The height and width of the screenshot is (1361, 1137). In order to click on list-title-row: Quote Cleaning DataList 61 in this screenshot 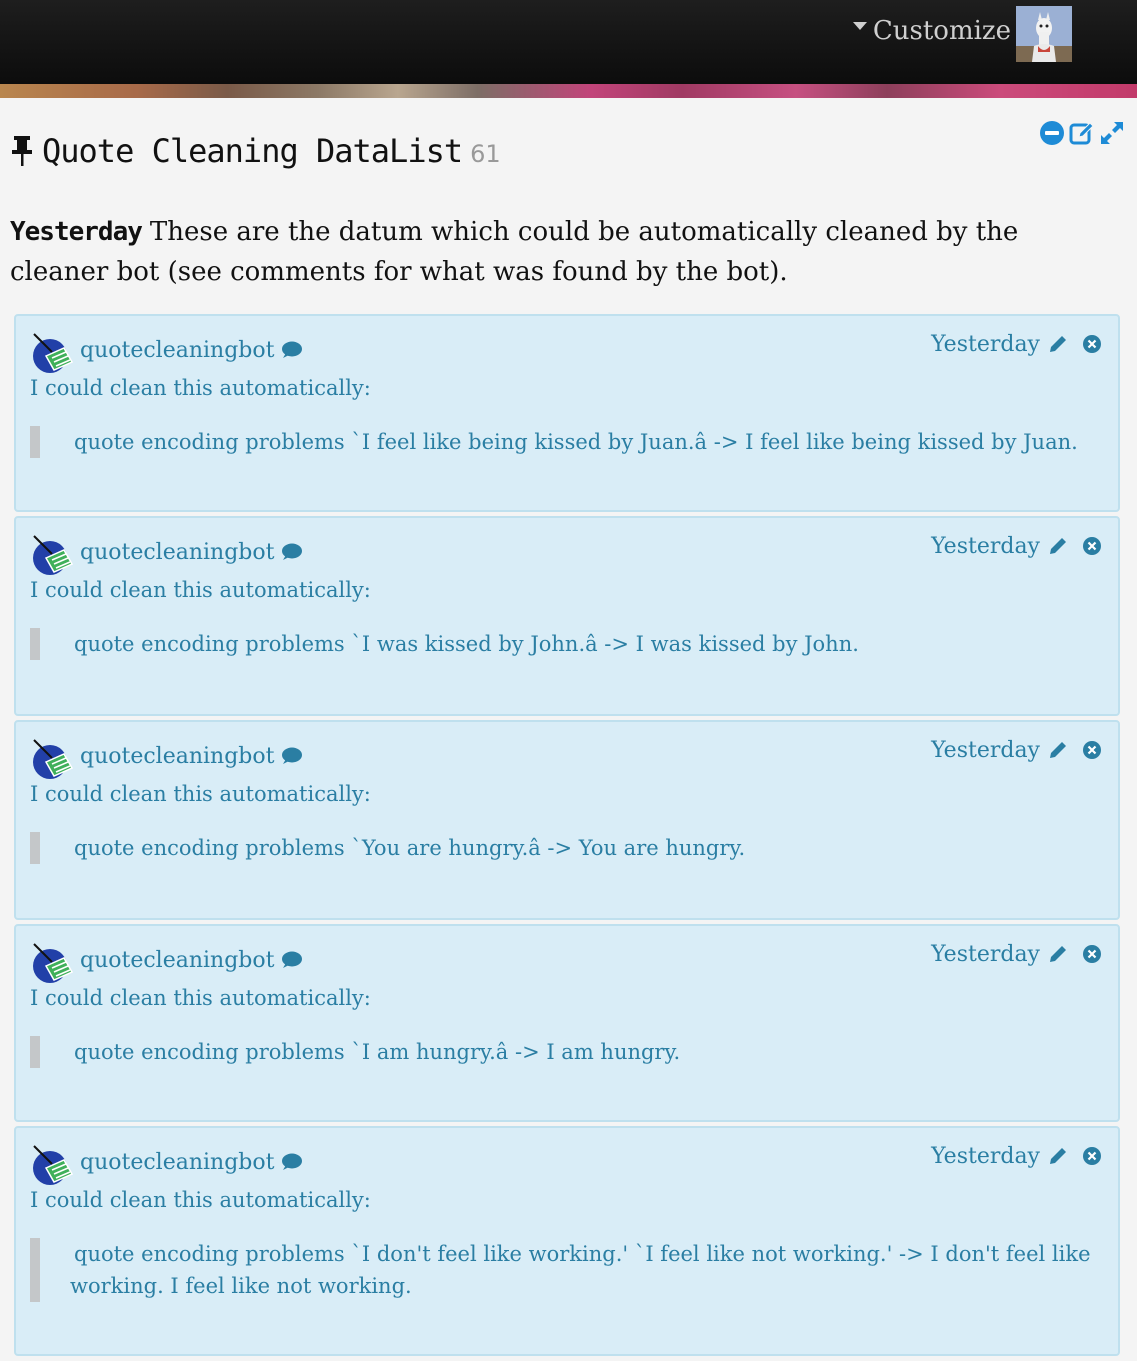, I will do `click(255, 151)`.